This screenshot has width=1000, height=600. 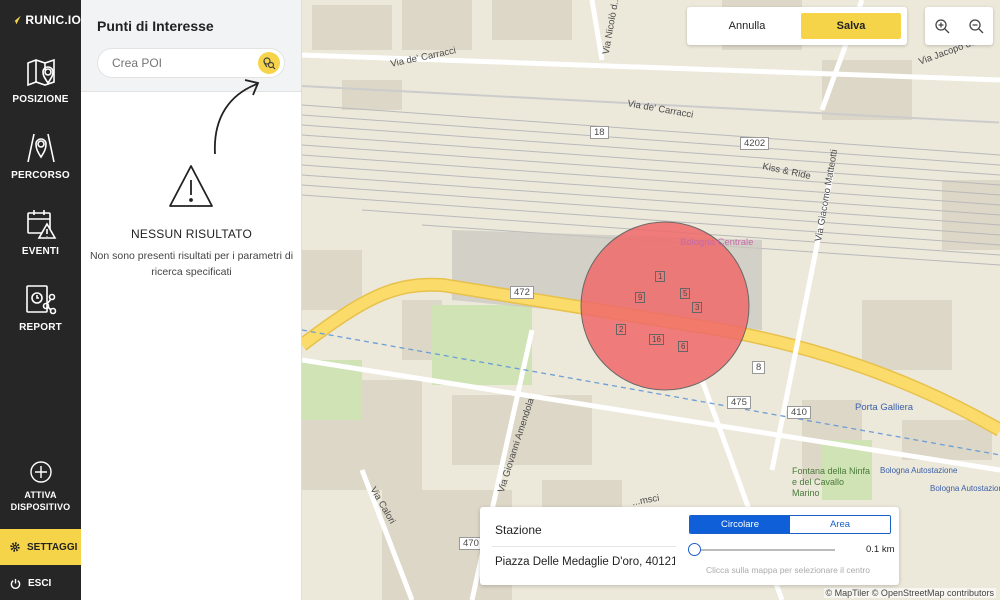 What do you see at coordinates (765, 550) in the screenshot?
I see `radius-slider-track` at bounding box center [765, 550].